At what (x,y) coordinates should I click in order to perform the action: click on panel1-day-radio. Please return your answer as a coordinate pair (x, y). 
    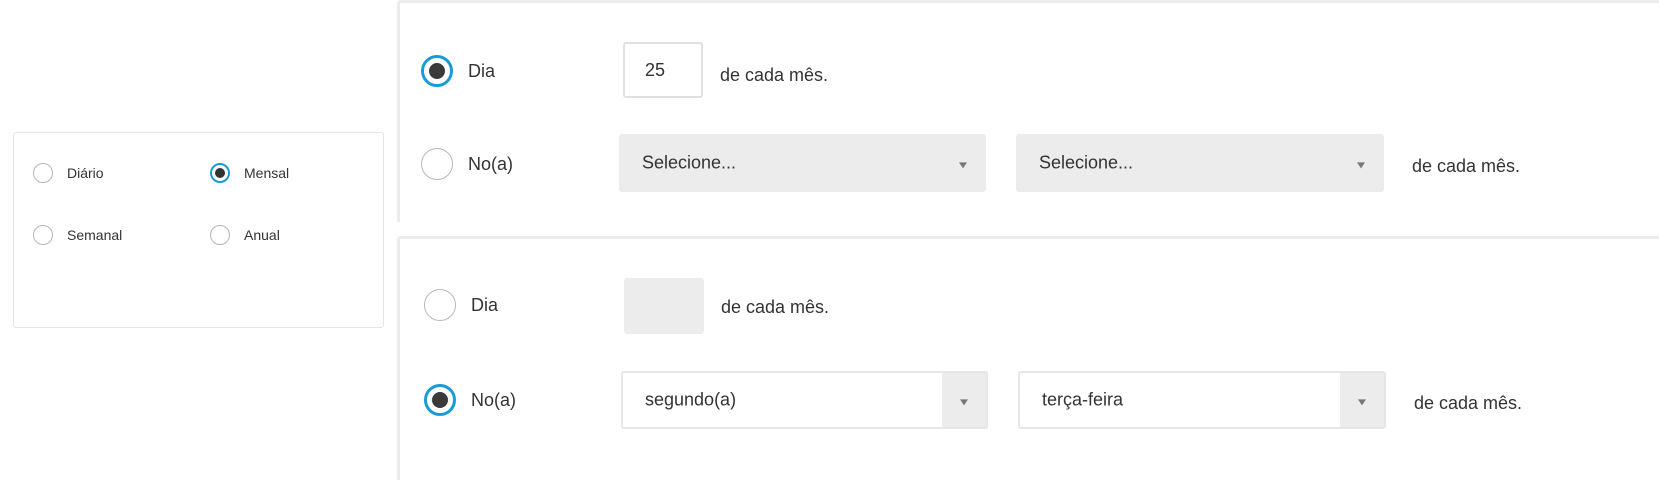
    Looking at the image, I should click on (437, 71).